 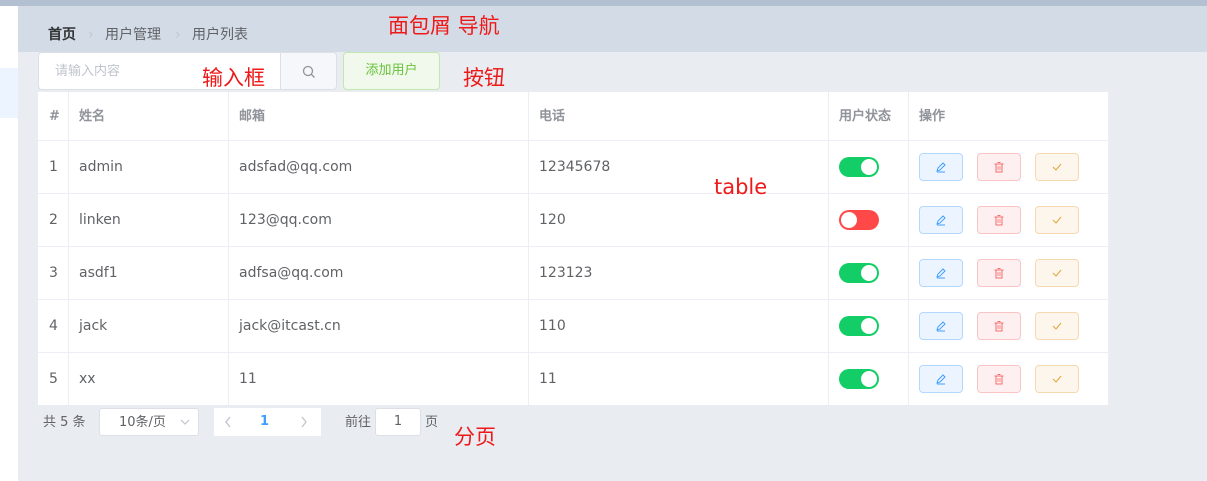 What do you see at coordinates (552, 220) in the screenshot?
I see `row-phone: 120` at bounding box center [552, 220].